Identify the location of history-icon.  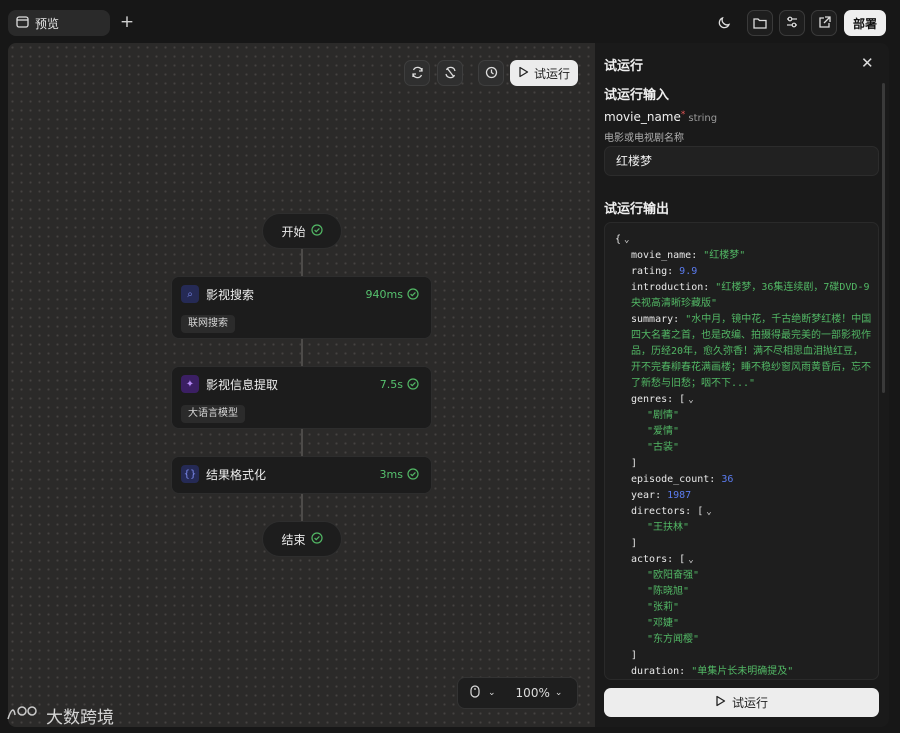
(491, 73).